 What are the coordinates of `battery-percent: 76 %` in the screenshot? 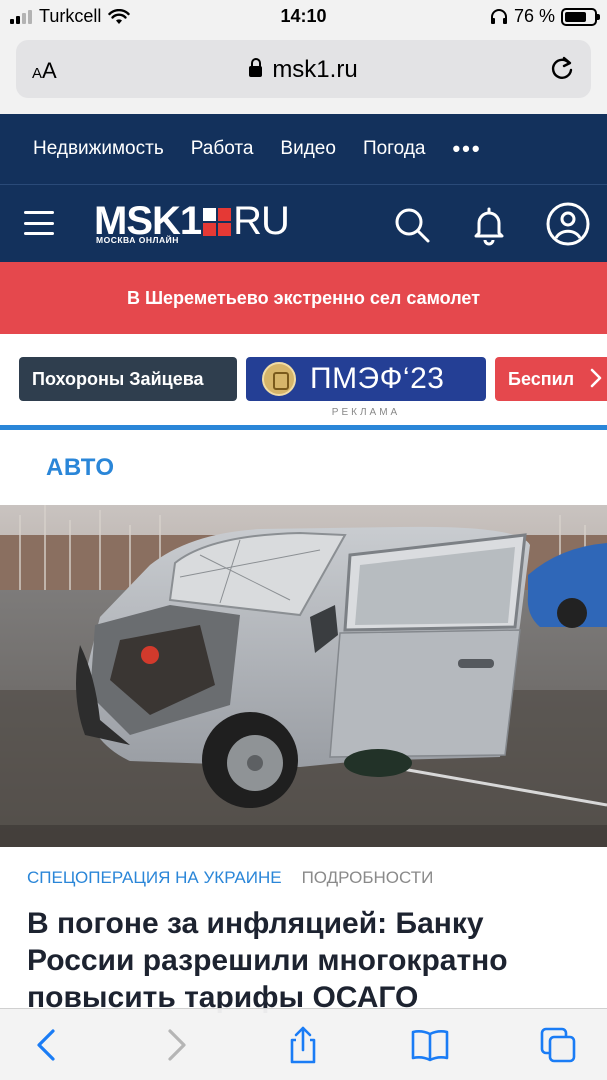 It's located at (534, 16).